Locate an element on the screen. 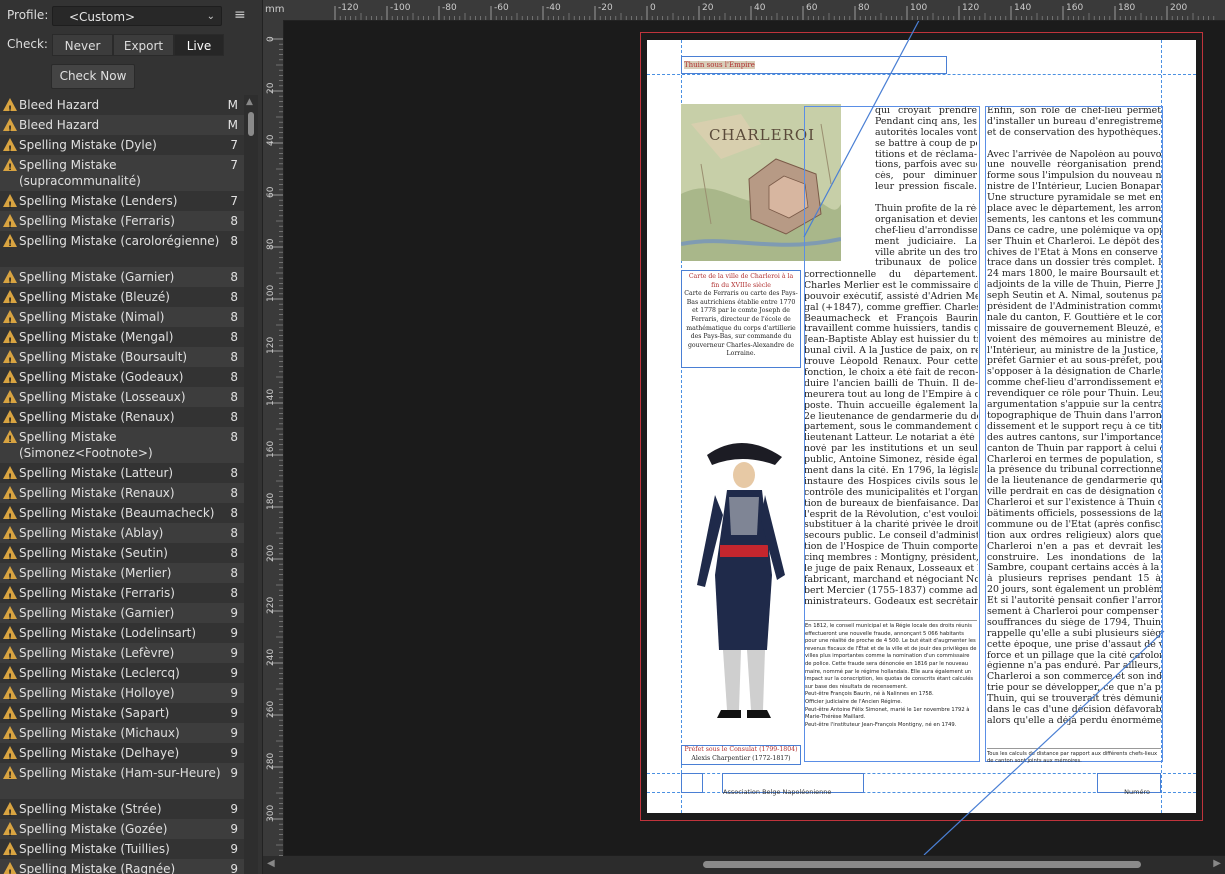 The width and height of the screenshot is (1225, 874). portrait-image is located at coordinates (742, 585).